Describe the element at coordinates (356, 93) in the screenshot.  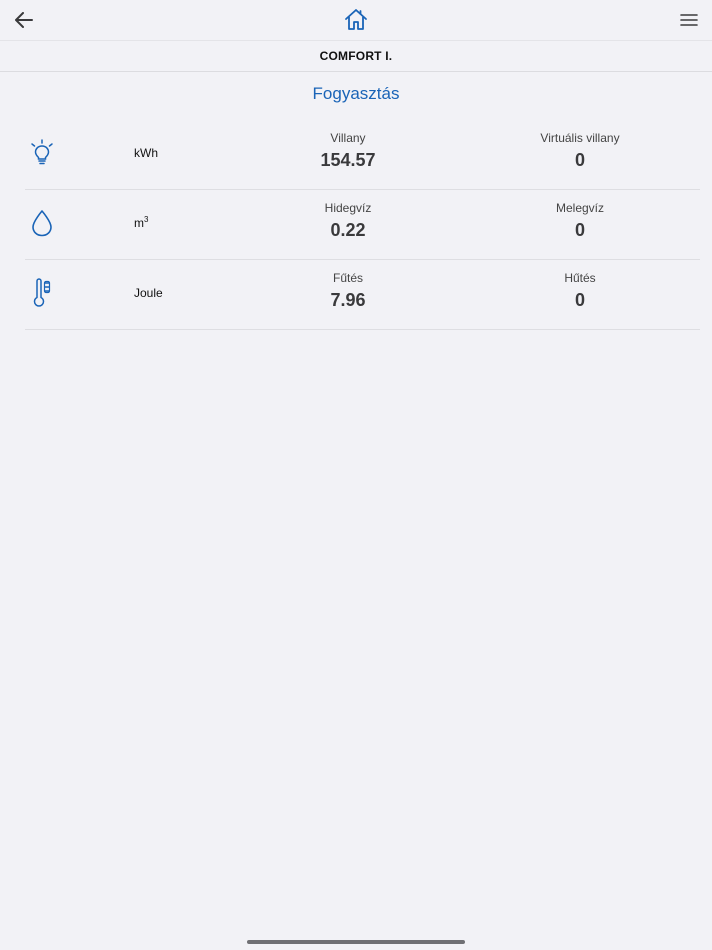
I see `section-title: Fogyasztás` at that location.